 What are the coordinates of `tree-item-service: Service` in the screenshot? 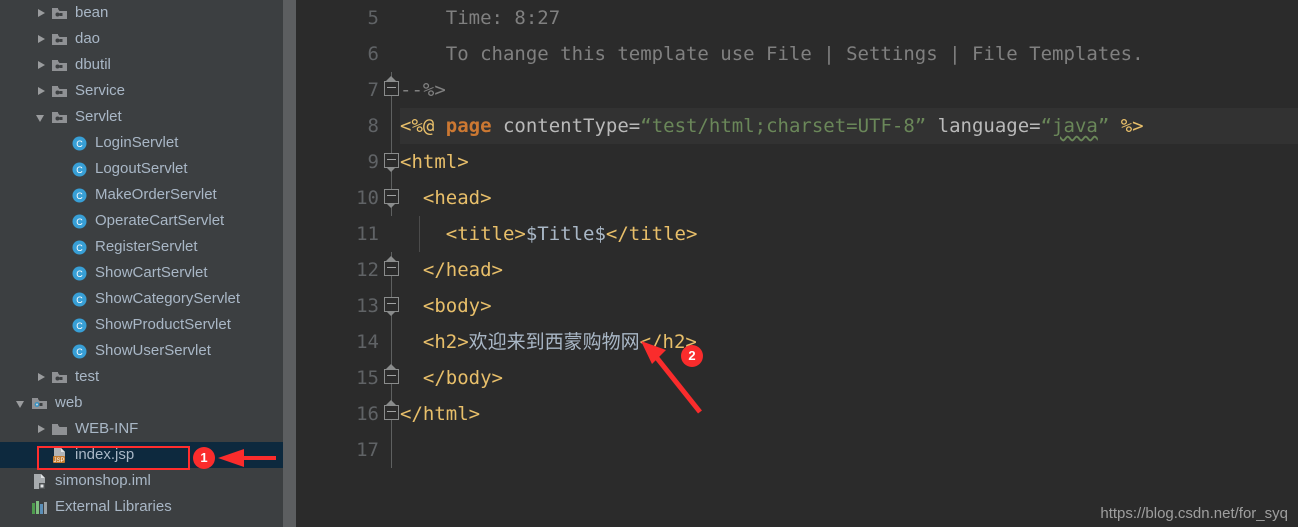 It's located at (148, 91).